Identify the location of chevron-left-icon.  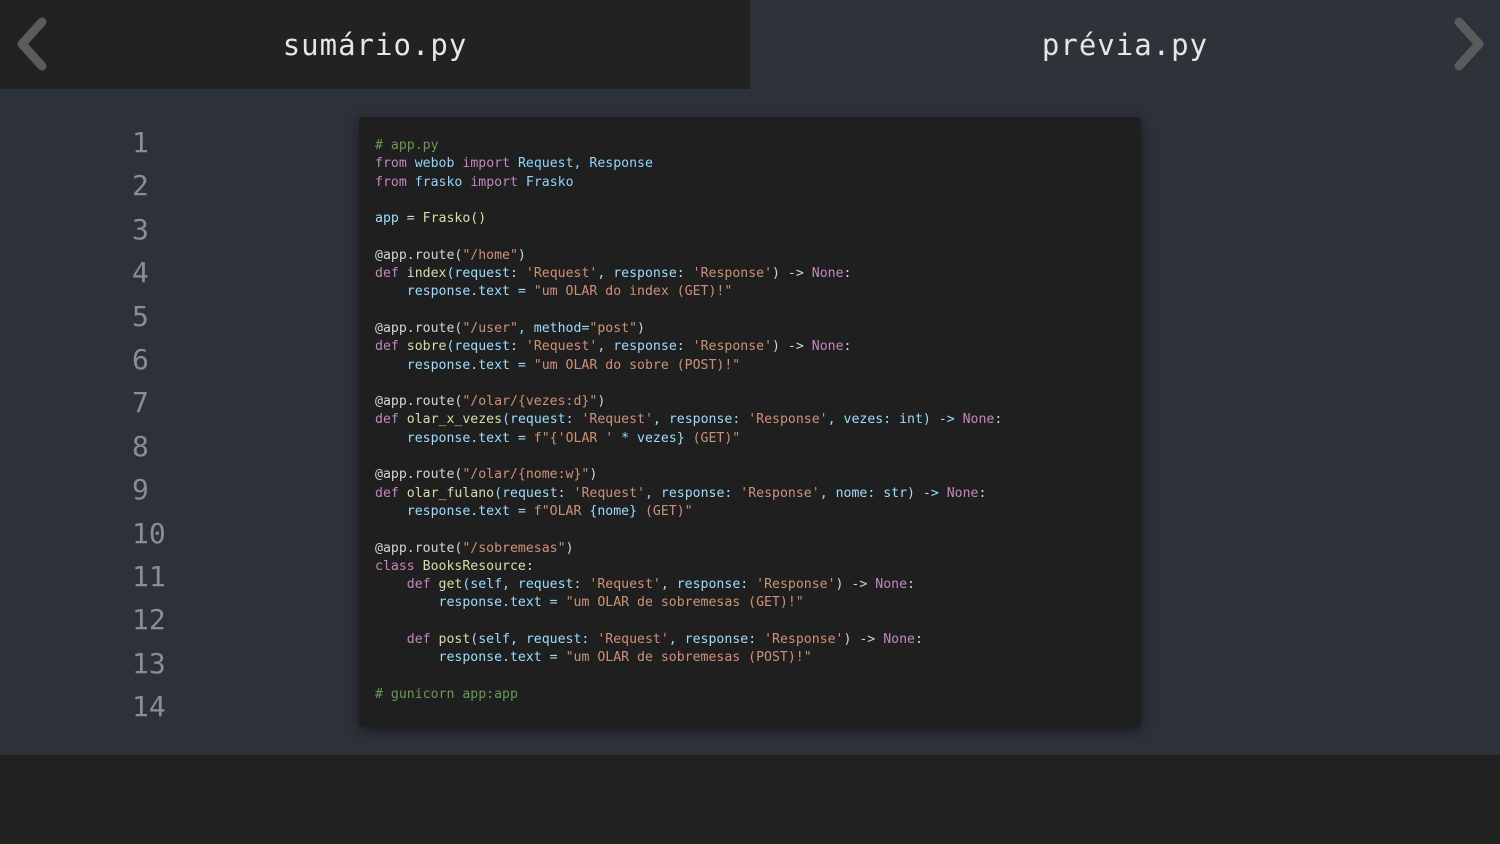
(32, 44).